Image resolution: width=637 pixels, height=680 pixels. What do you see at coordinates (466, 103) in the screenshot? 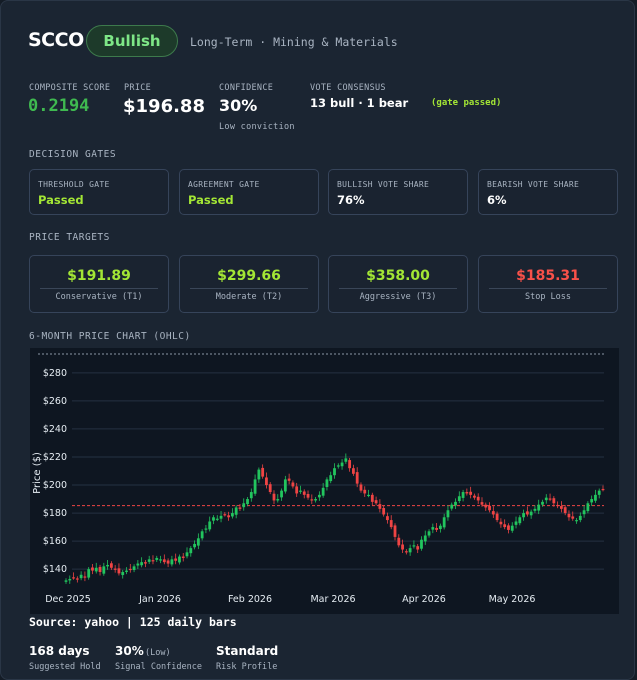
I see `vote-gate-note: (gate passed)` at bounding box center [466, 103].